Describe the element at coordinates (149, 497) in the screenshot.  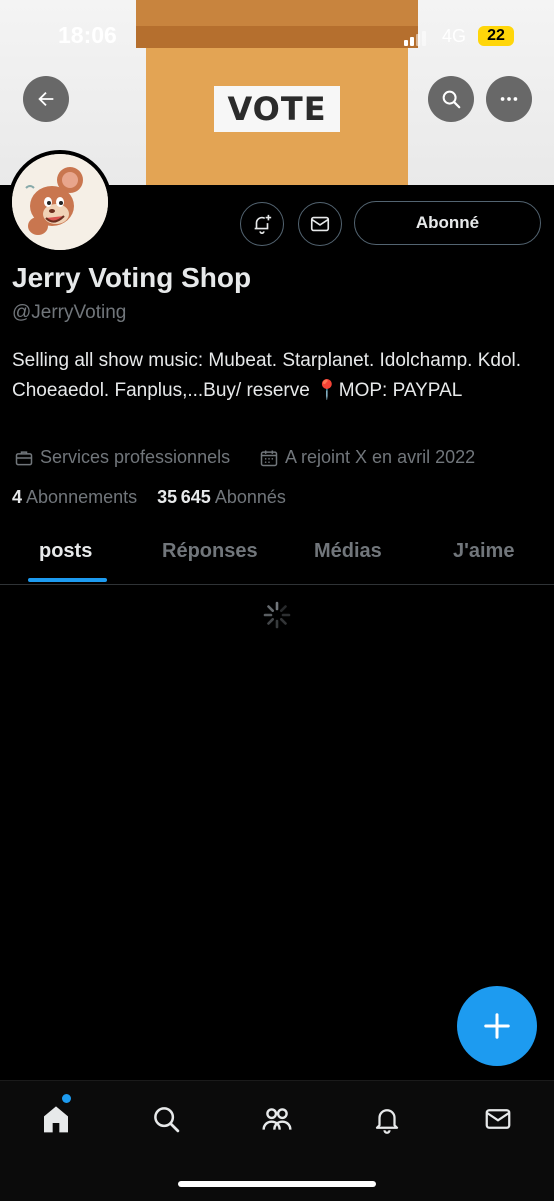
I see `follow-counts: 4 Abonnements 35 645 Abonnés` at that location.